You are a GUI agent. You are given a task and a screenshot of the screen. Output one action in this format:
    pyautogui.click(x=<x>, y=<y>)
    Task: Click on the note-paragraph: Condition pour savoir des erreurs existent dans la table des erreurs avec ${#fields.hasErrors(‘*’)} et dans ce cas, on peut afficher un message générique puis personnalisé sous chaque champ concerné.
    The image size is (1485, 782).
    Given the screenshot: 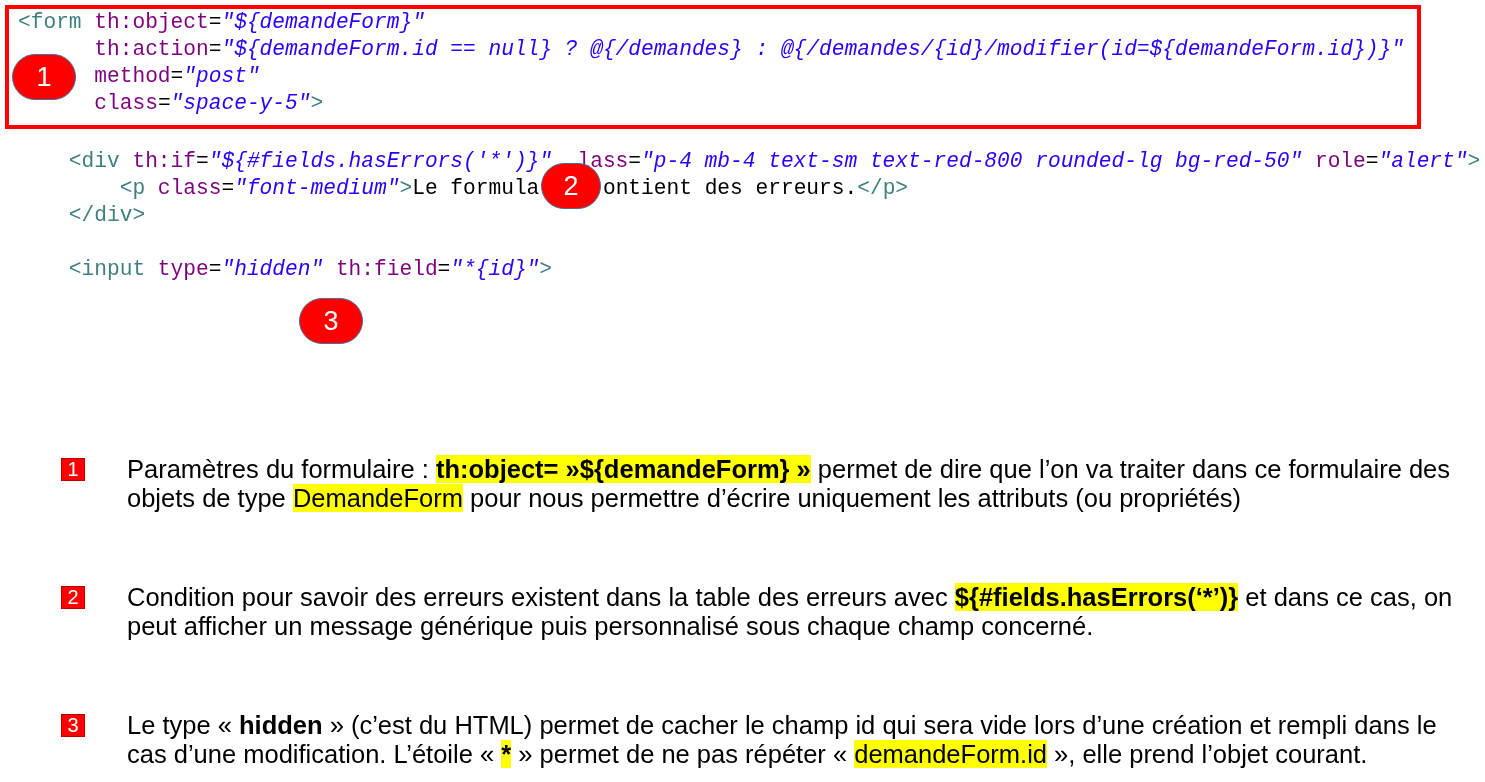 What is the action you would take?
    pyautogui.click(x=790, y=612)
    